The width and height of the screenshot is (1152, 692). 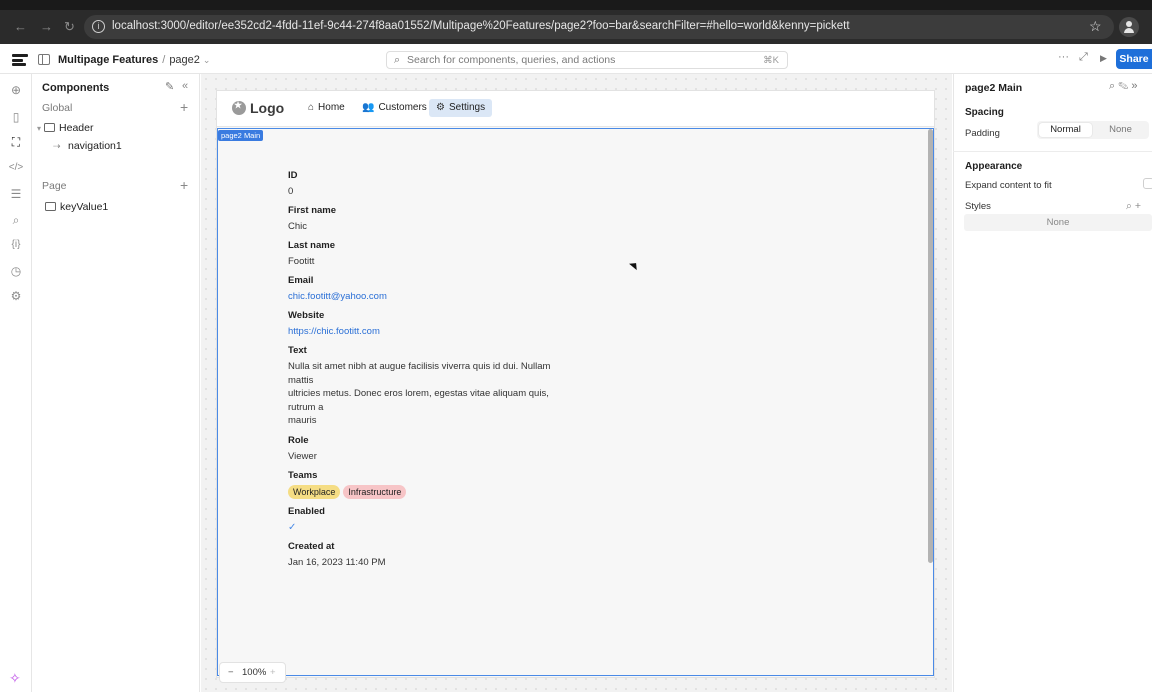 I want to click on add-component-icon: ⊕, so click(x=16, y=90).